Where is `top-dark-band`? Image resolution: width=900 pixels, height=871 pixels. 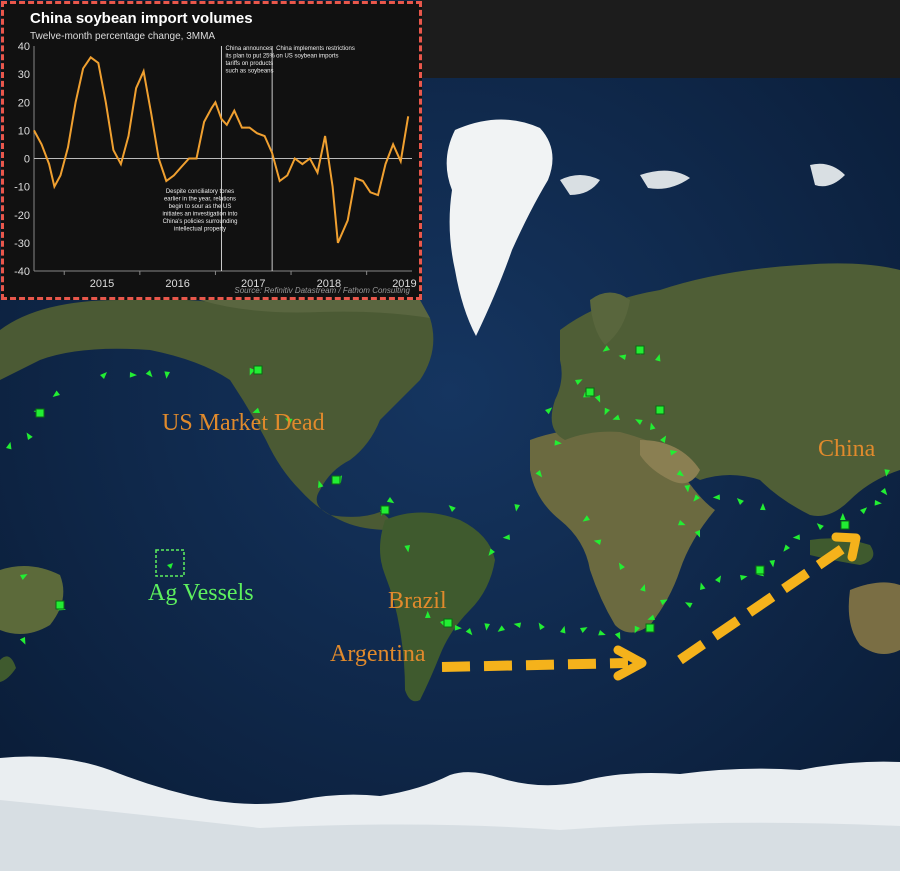
top-dark-band is located at coordinates (660, 39).